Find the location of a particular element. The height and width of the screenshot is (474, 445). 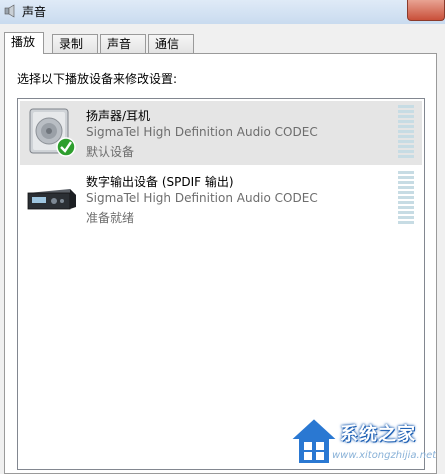

site-watermark: 系统之家 www.xitongzhijia.net is located at coordinates (363, 442).